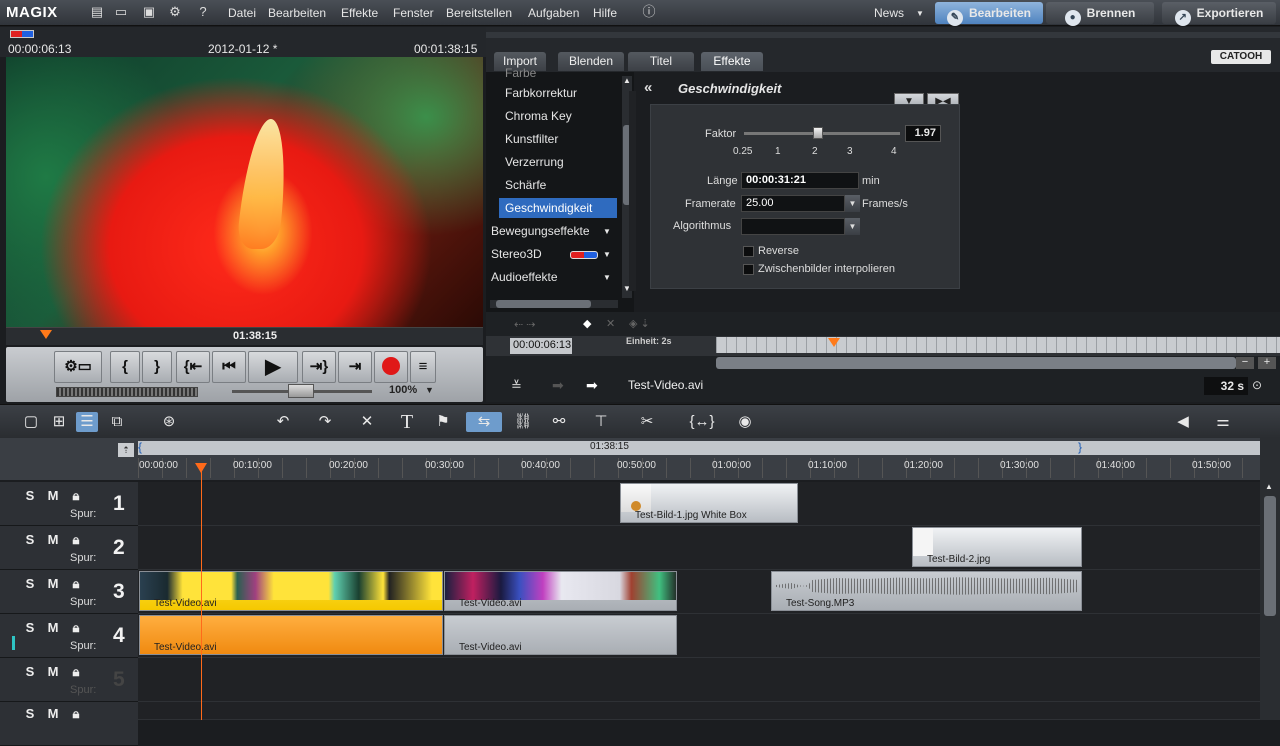  I want to click on news-dropdown-icon: ▼, so click(920, 13).